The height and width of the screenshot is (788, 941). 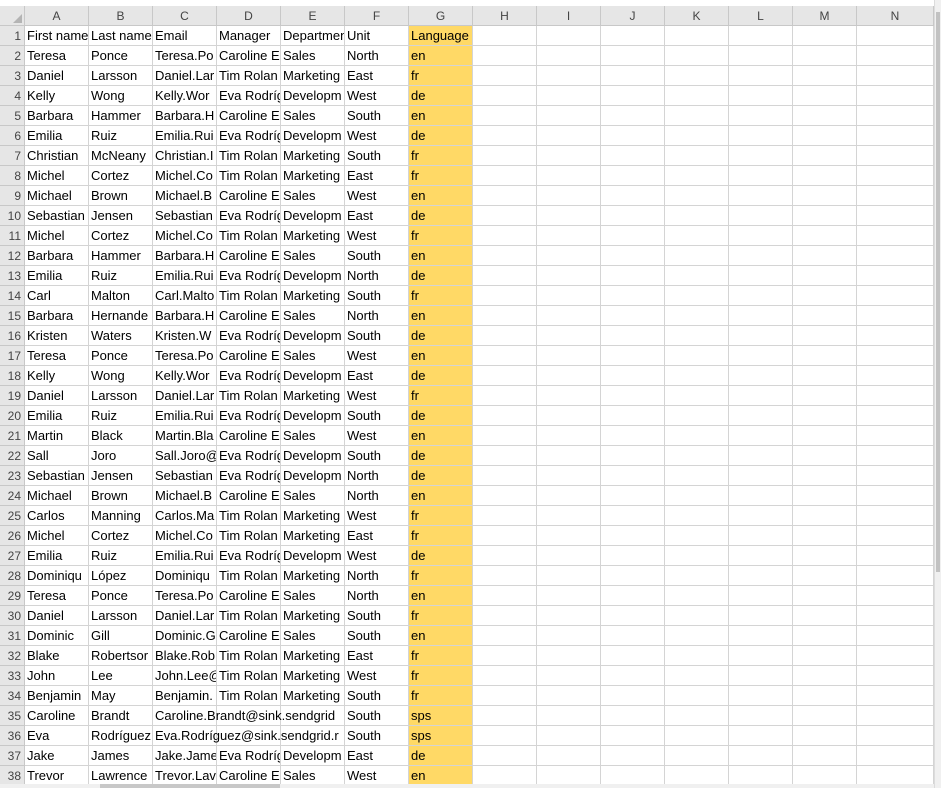 I want to click on cell-j36, so click(x=633, y=736).